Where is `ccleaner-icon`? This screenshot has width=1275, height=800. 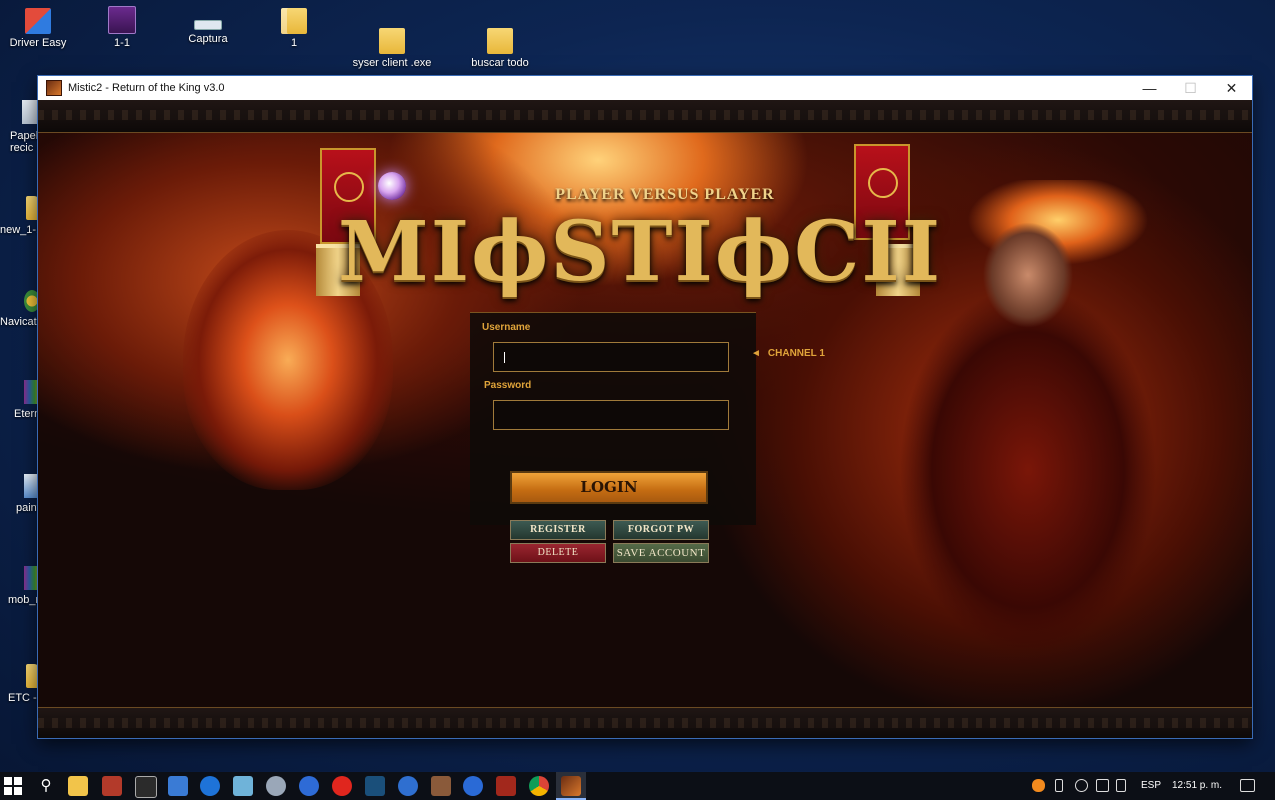 ccleaner-icon is located at coordinates (473, 786).